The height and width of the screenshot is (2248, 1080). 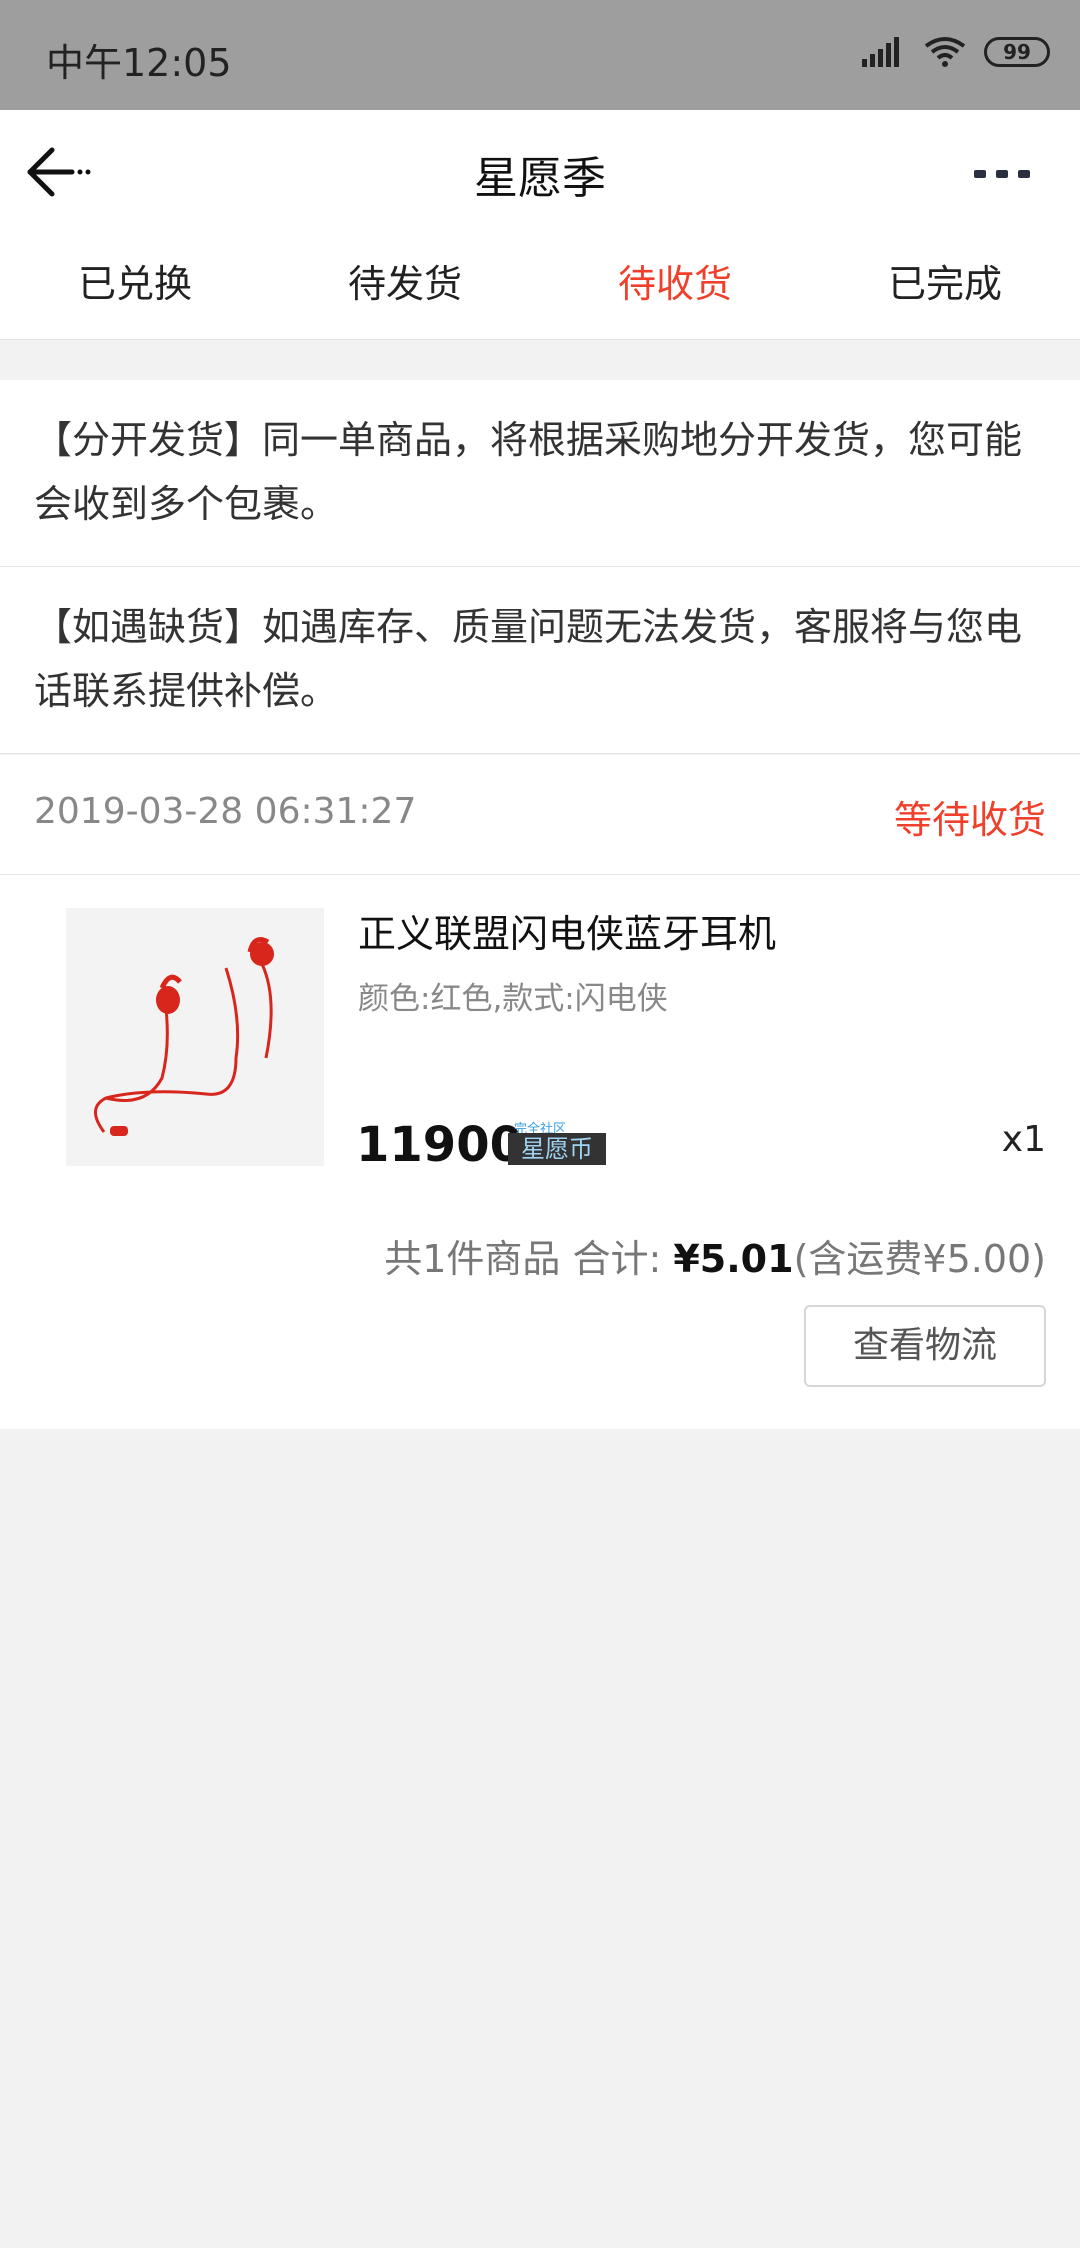 I want to click on tab-exchanged: 已兑换, so click(x=135, y=286).